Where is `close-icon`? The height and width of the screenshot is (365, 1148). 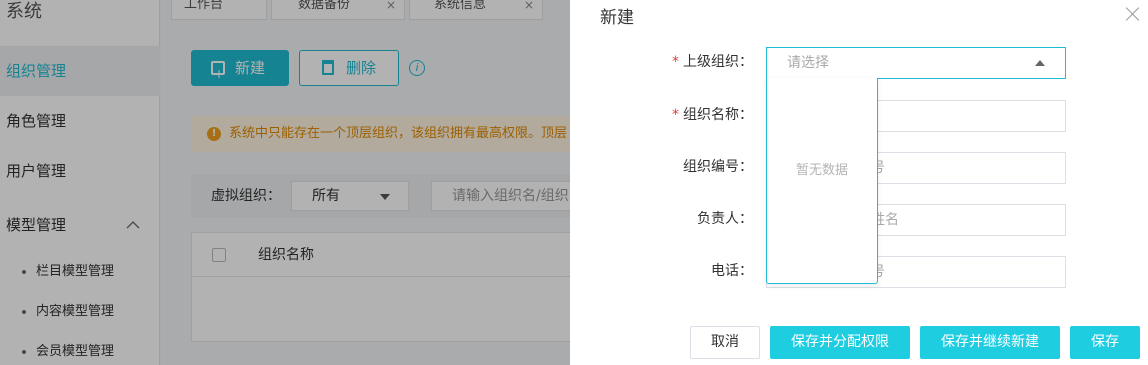 close-icon is located at coordinates (1133, 14).